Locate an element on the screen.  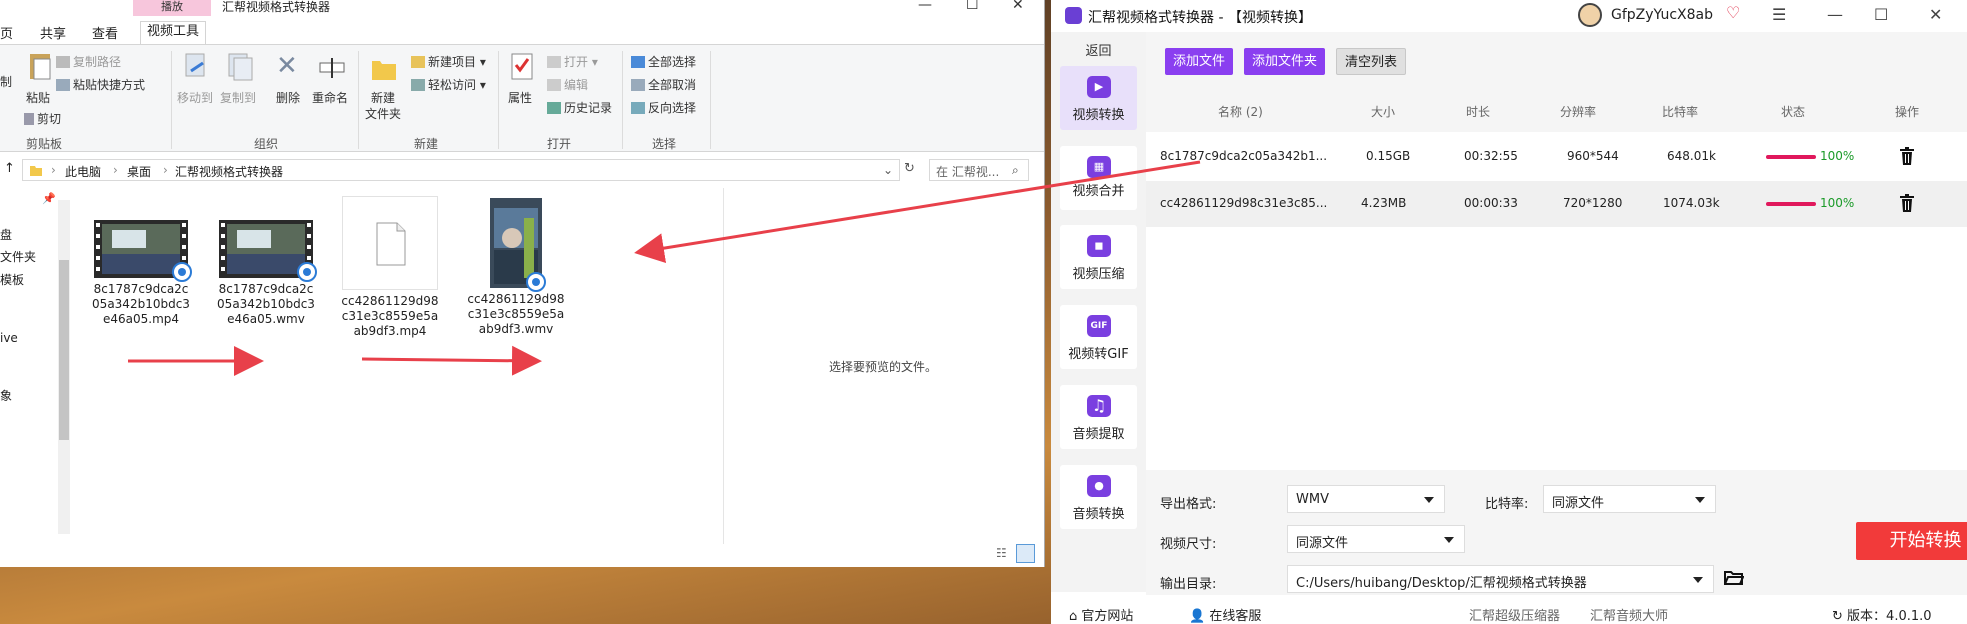
size-select: 同源文件 is located at coordinates (1376, 539).